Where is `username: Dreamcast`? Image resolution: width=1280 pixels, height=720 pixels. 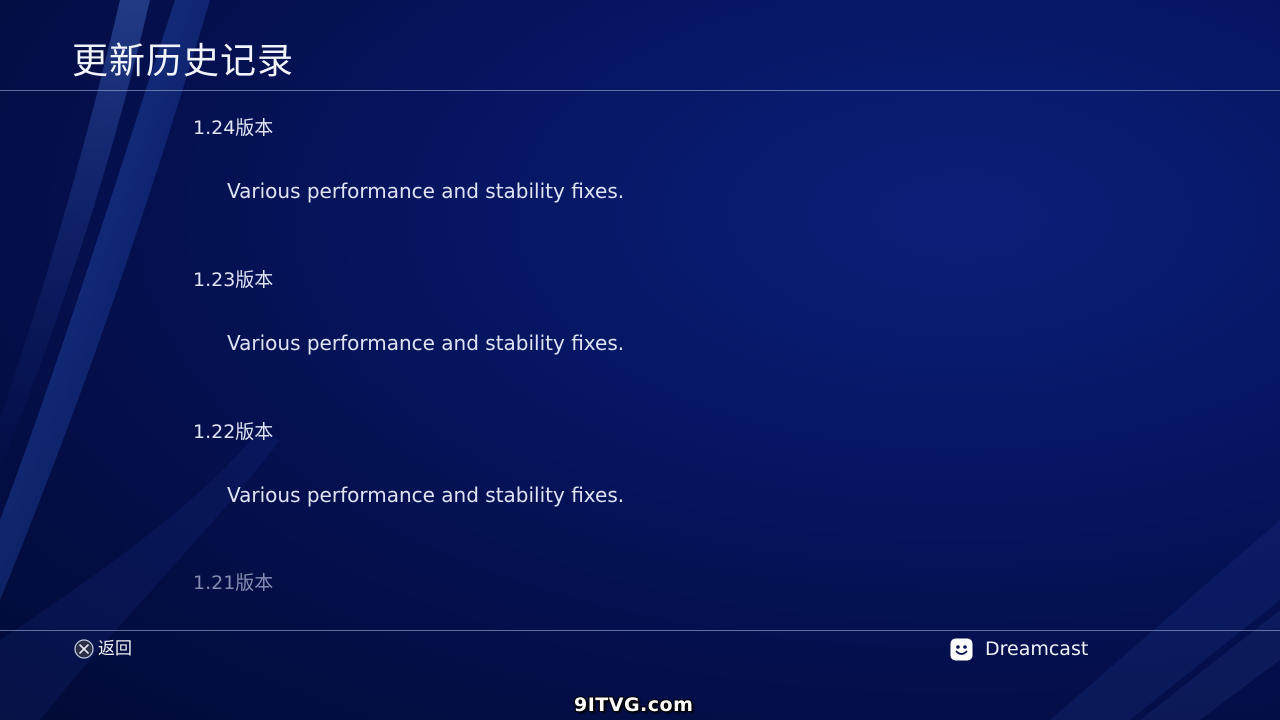 username: Dreamcast is located at coordinates (1037, 649).